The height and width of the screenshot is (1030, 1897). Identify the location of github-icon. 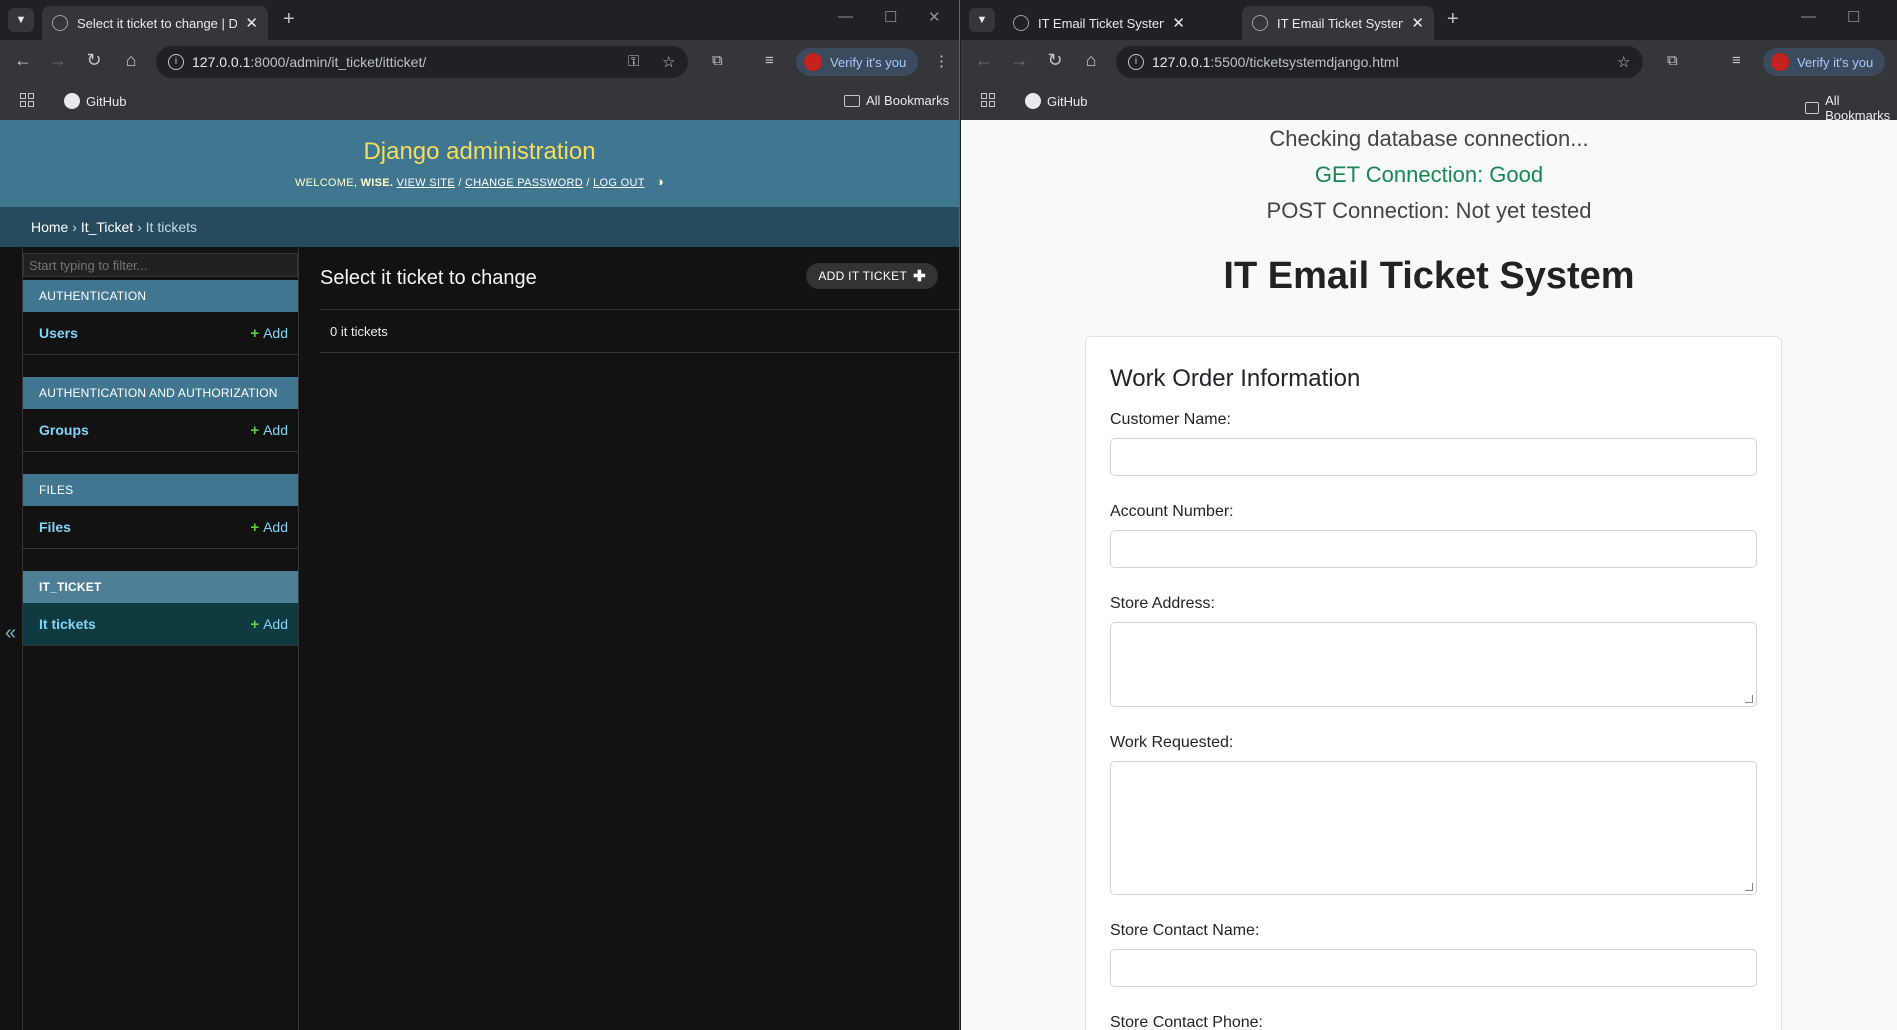
(1033, 101).